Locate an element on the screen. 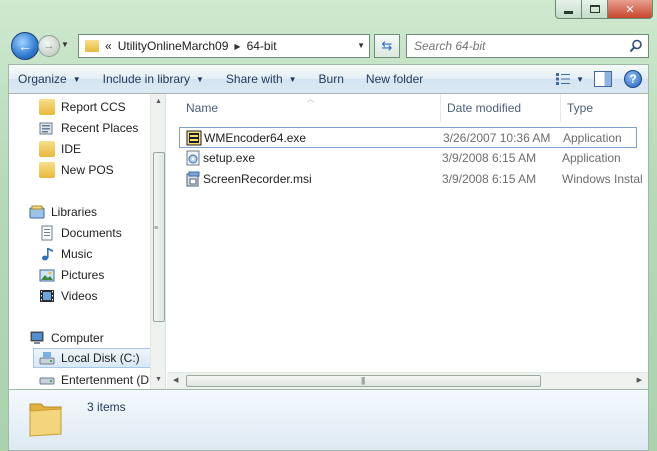  nav-item-label: Computer is located at coordinates (77, 338).